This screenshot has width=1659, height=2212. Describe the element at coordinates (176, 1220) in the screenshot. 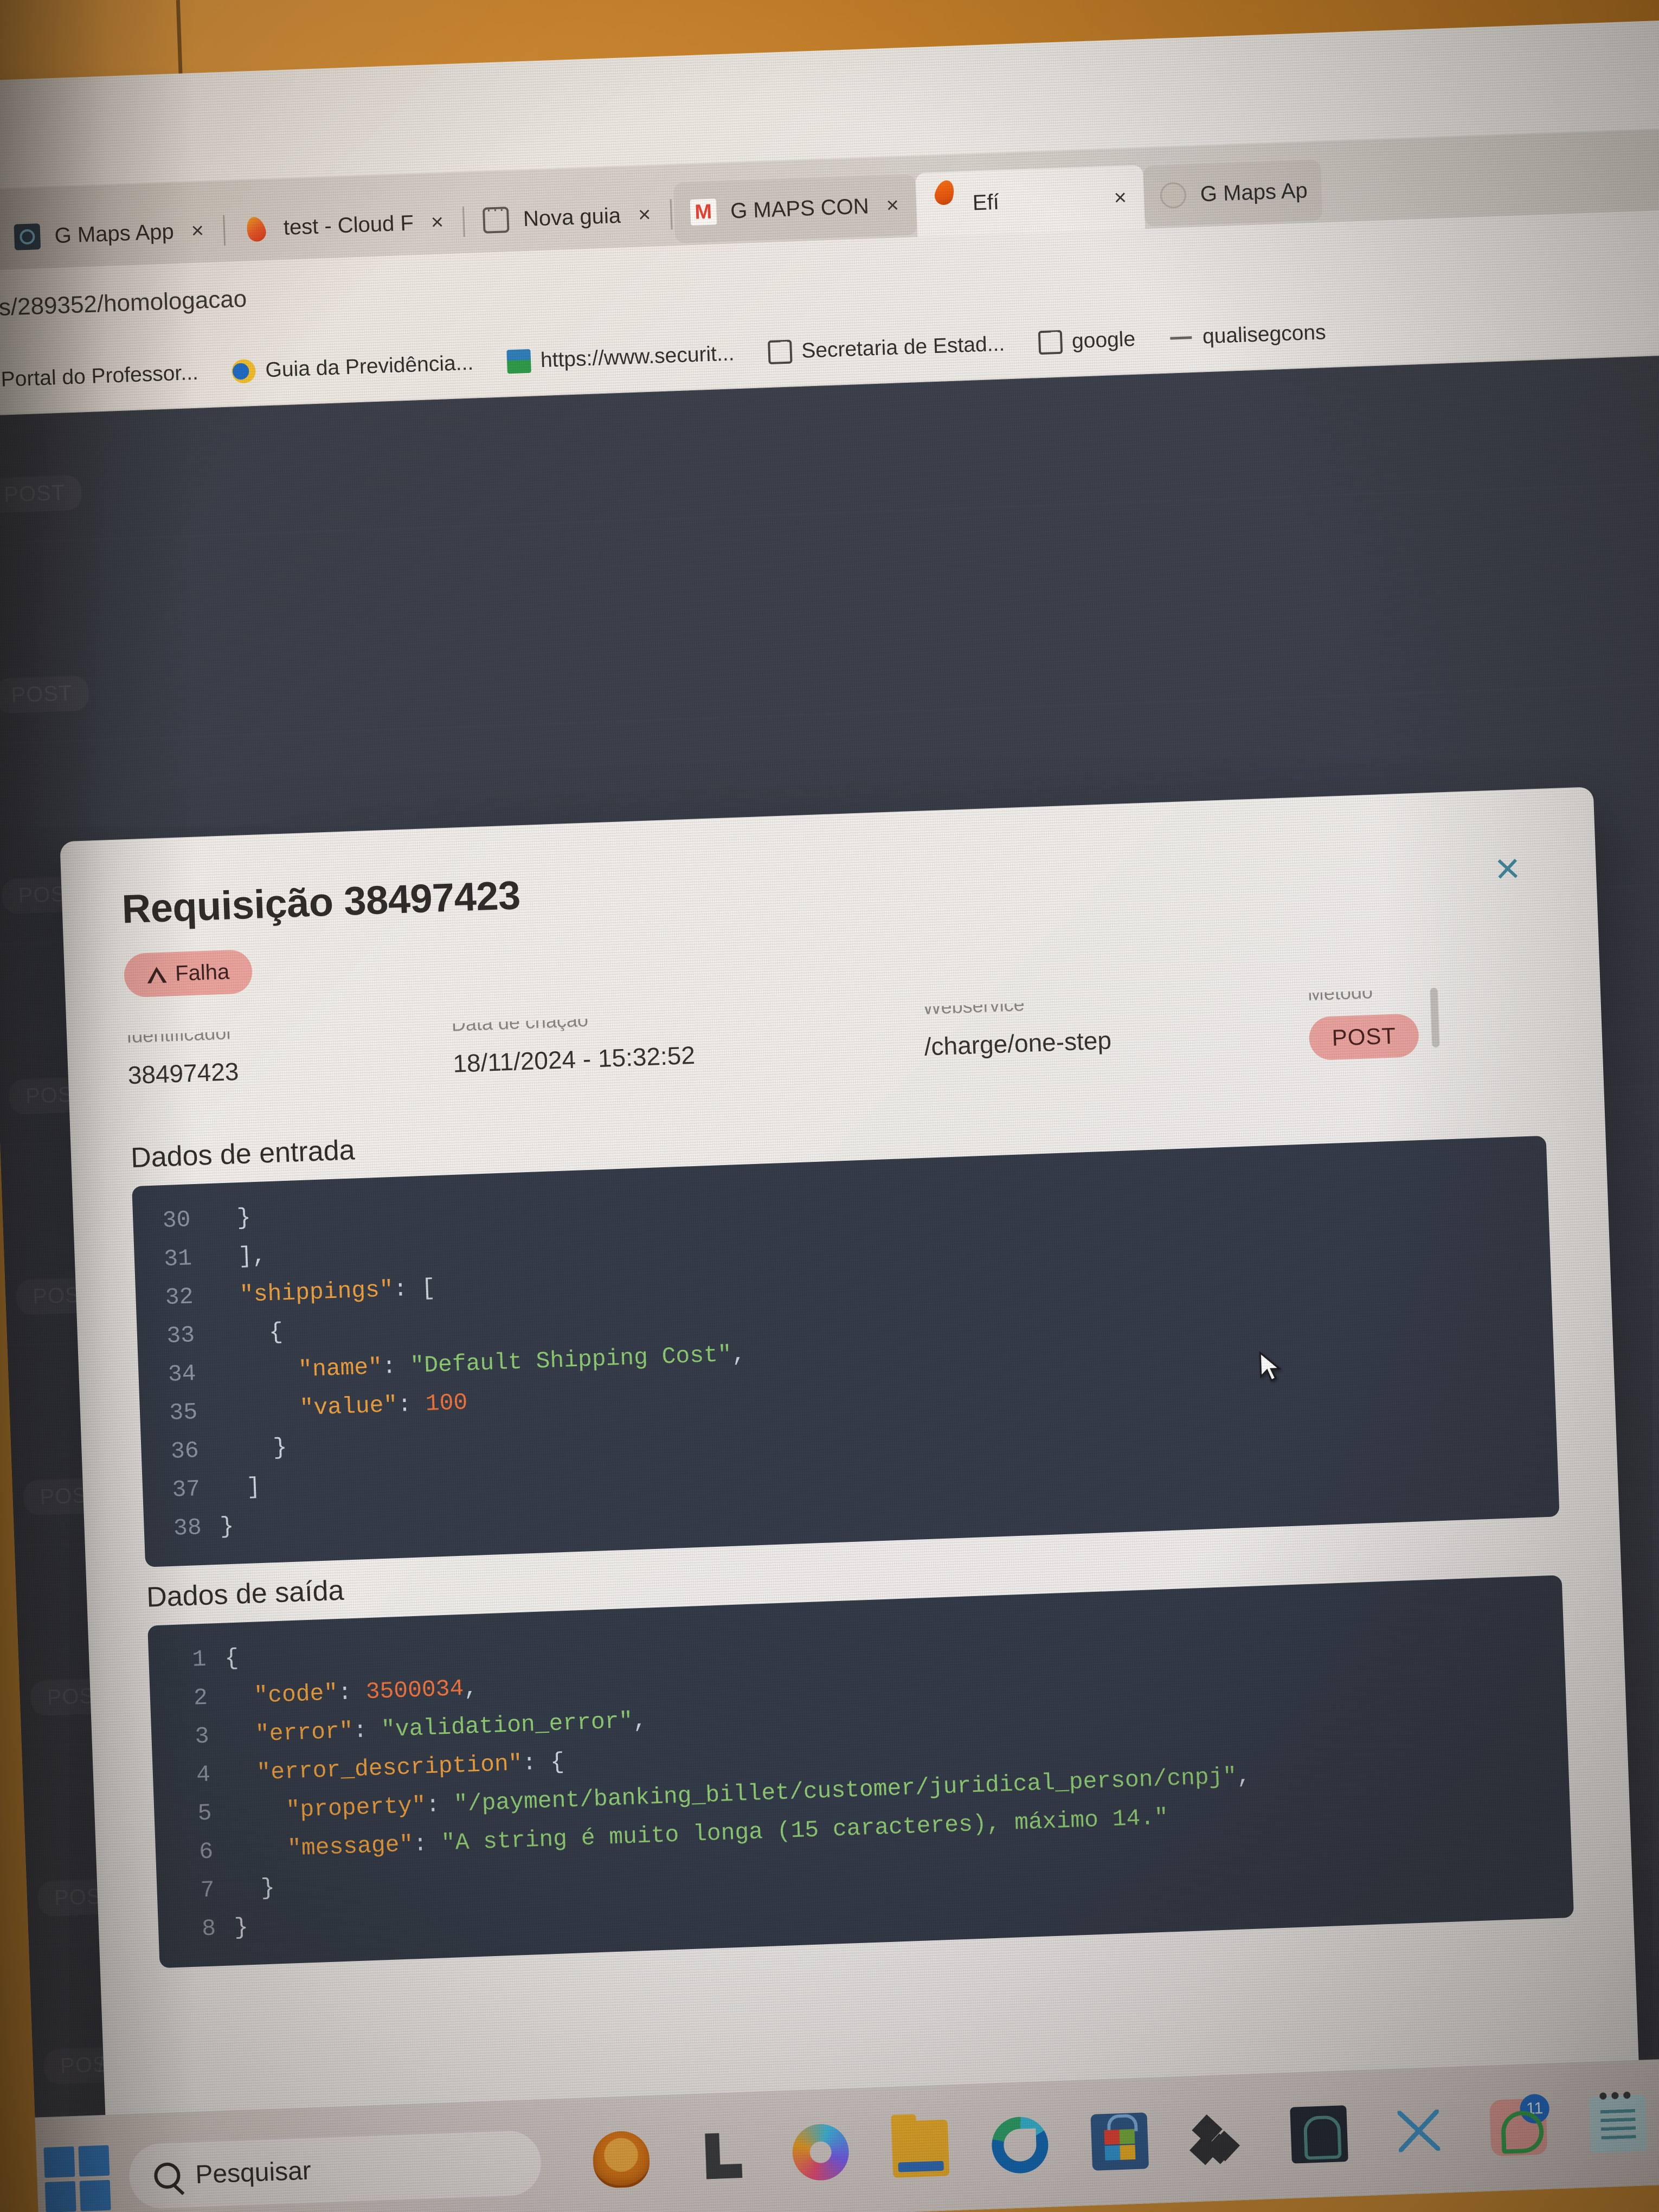

I see `line-number: 30` at that location.